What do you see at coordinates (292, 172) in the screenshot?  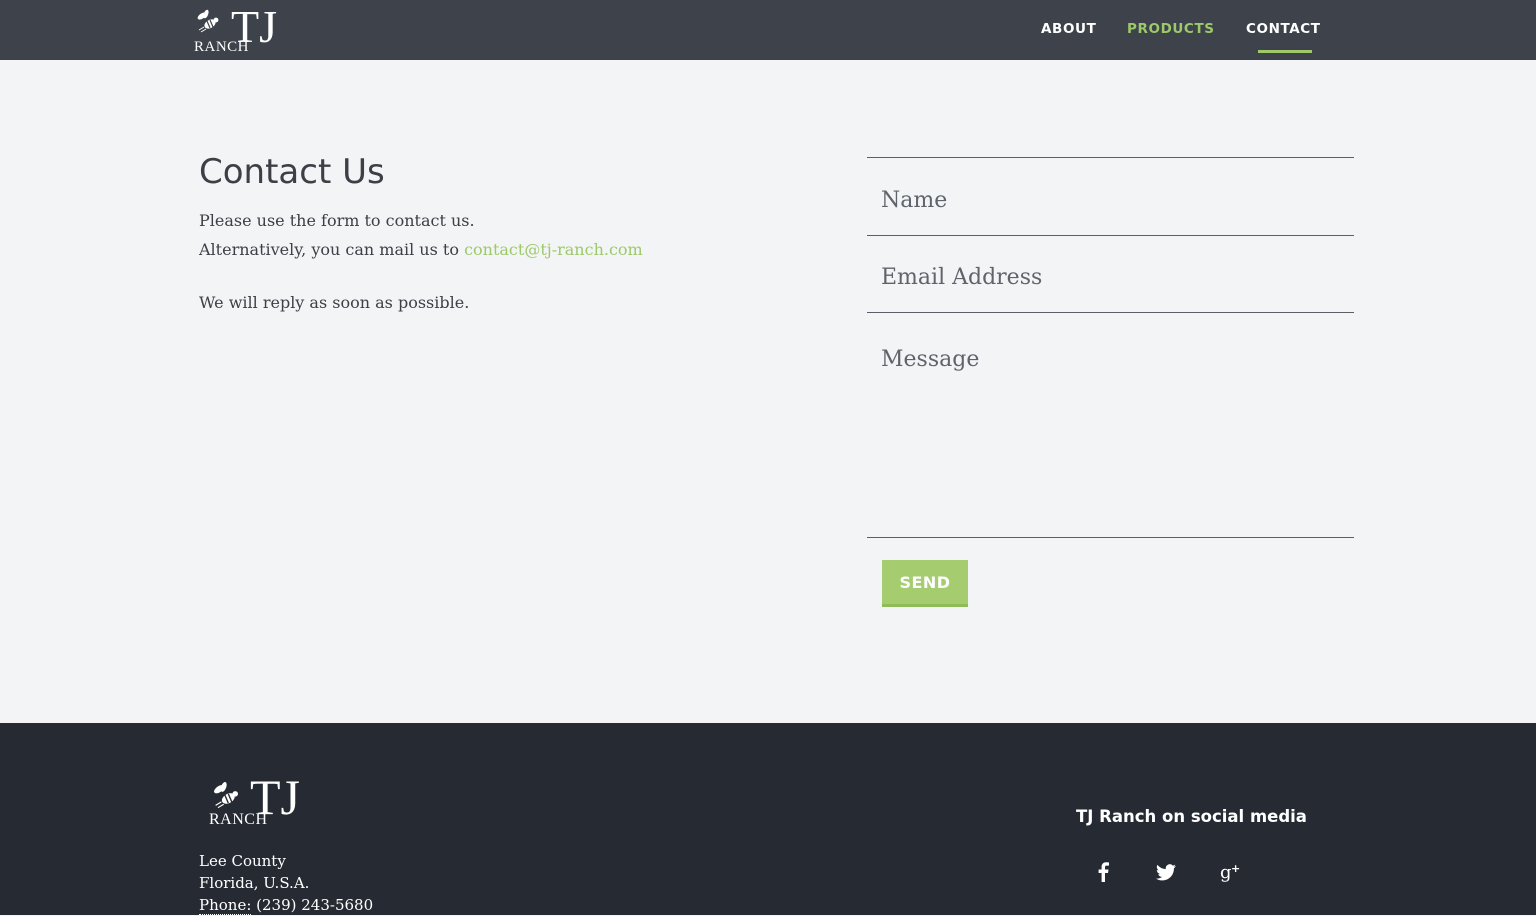 I see `page-title: Contact Us` at bounding box center [292, 172].